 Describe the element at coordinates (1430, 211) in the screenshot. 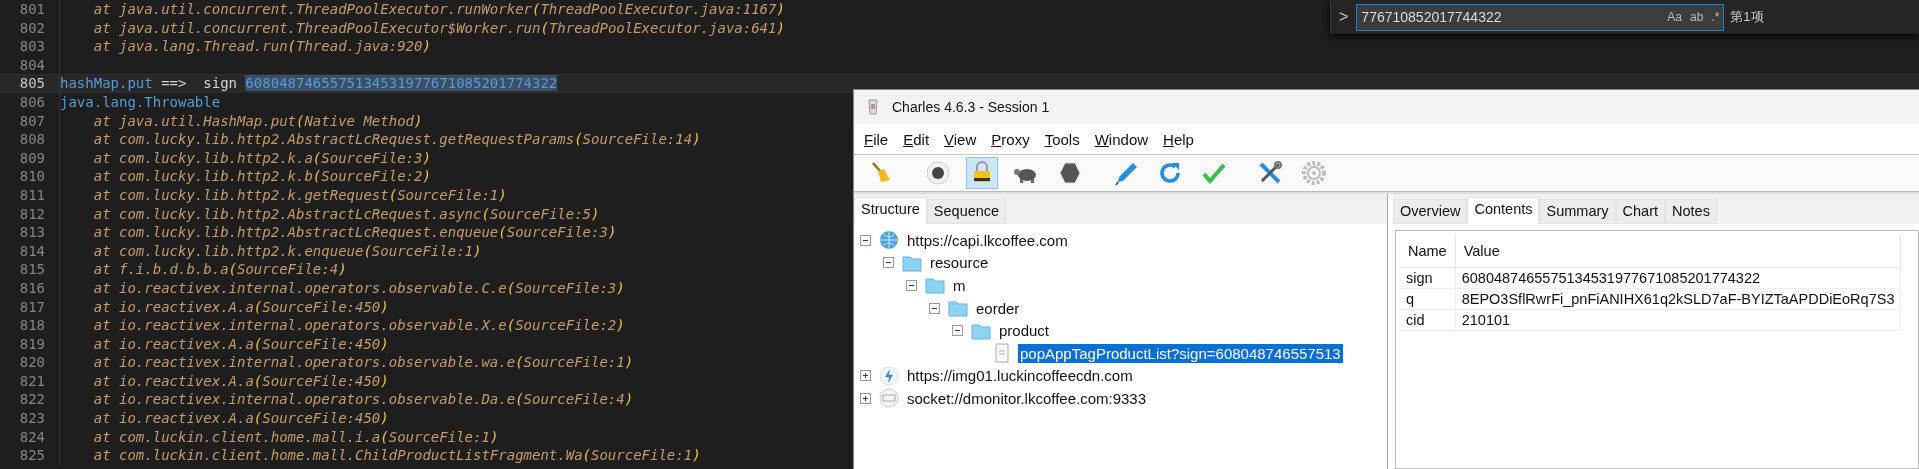

I see `tab: Overview` at that location.